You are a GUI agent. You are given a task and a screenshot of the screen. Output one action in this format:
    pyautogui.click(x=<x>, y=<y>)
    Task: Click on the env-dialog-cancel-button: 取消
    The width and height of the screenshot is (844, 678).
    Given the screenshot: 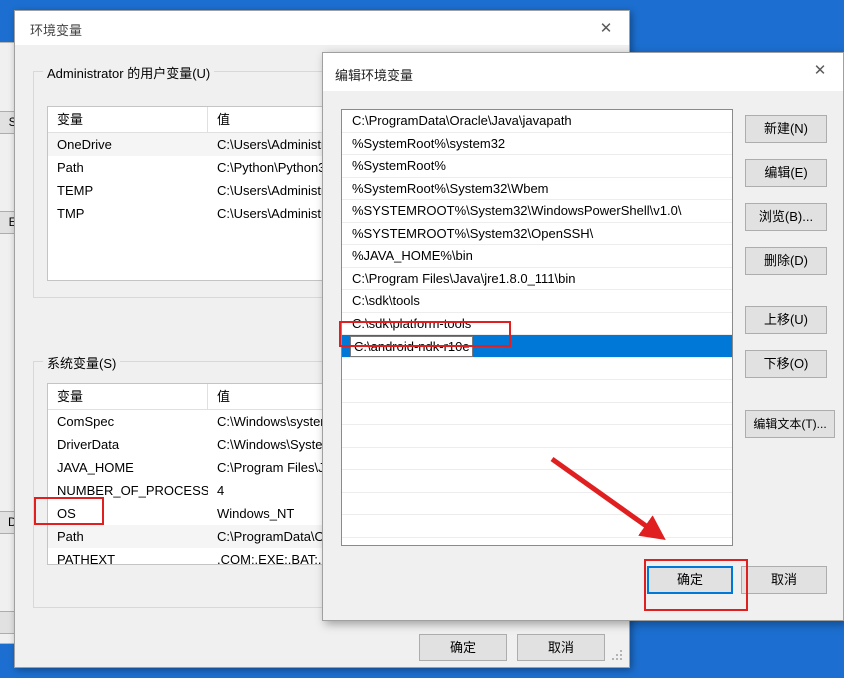 What is the action you would take?
    pyautogui.click(x=561, y=647)
    